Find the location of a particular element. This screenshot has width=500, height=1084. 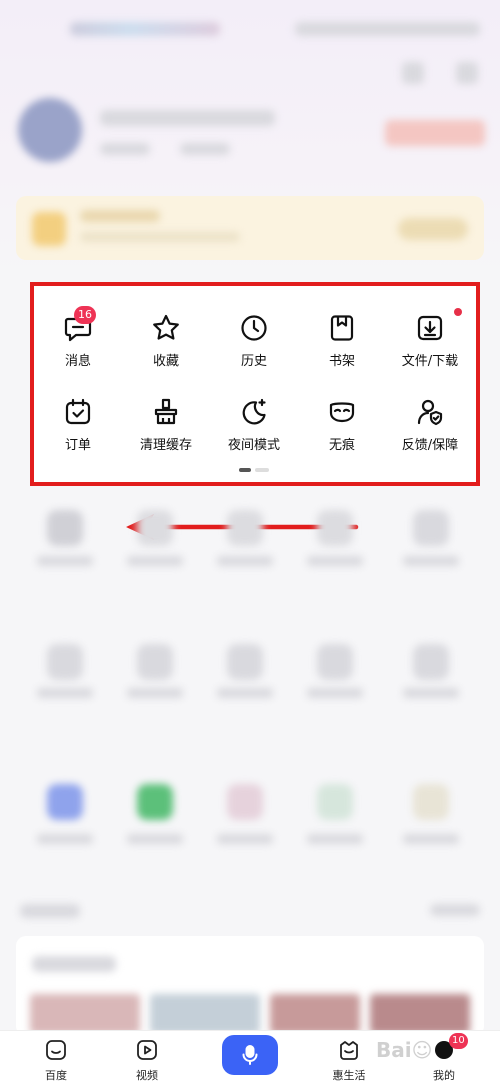

section-title is located at coordinates (50, 911).